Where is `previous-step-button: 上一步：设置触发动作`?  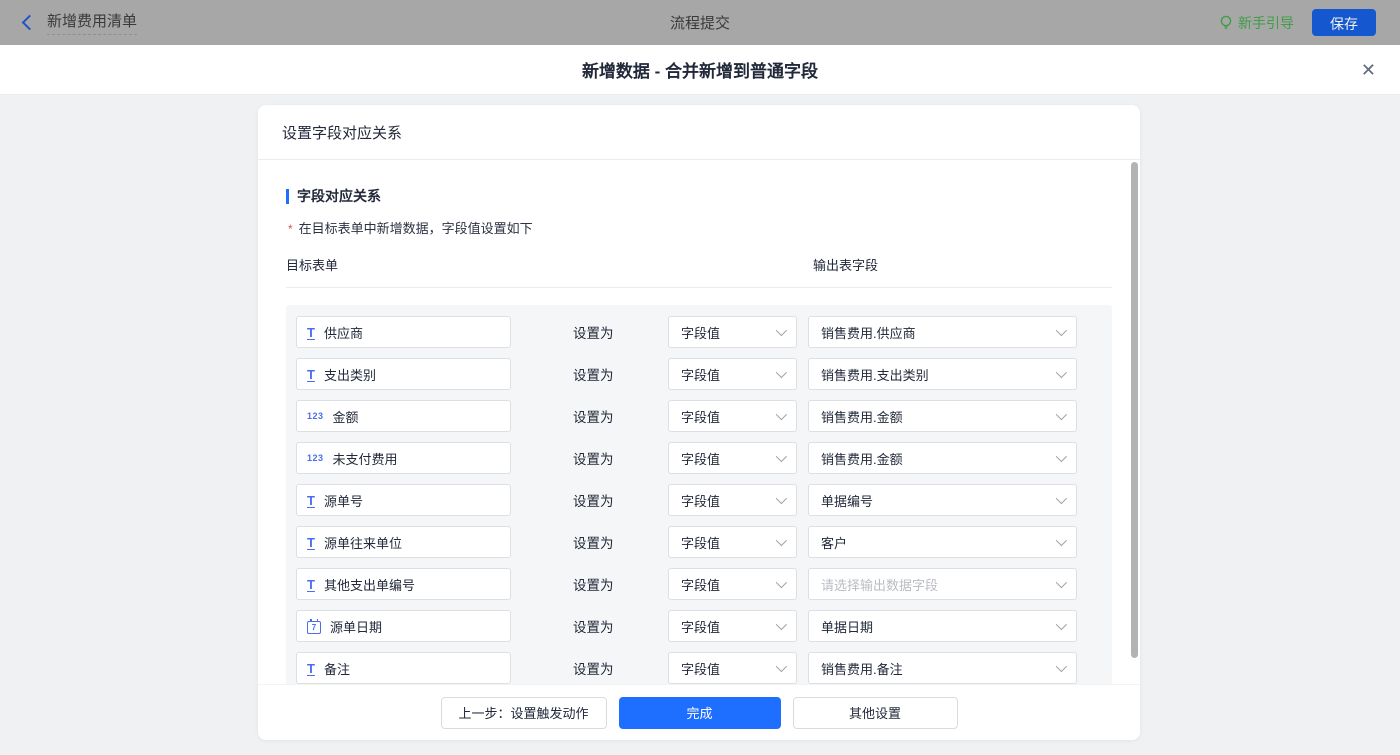 previous-step-button: 上一步：设置触发动作 is located at coordinates (523, 712).